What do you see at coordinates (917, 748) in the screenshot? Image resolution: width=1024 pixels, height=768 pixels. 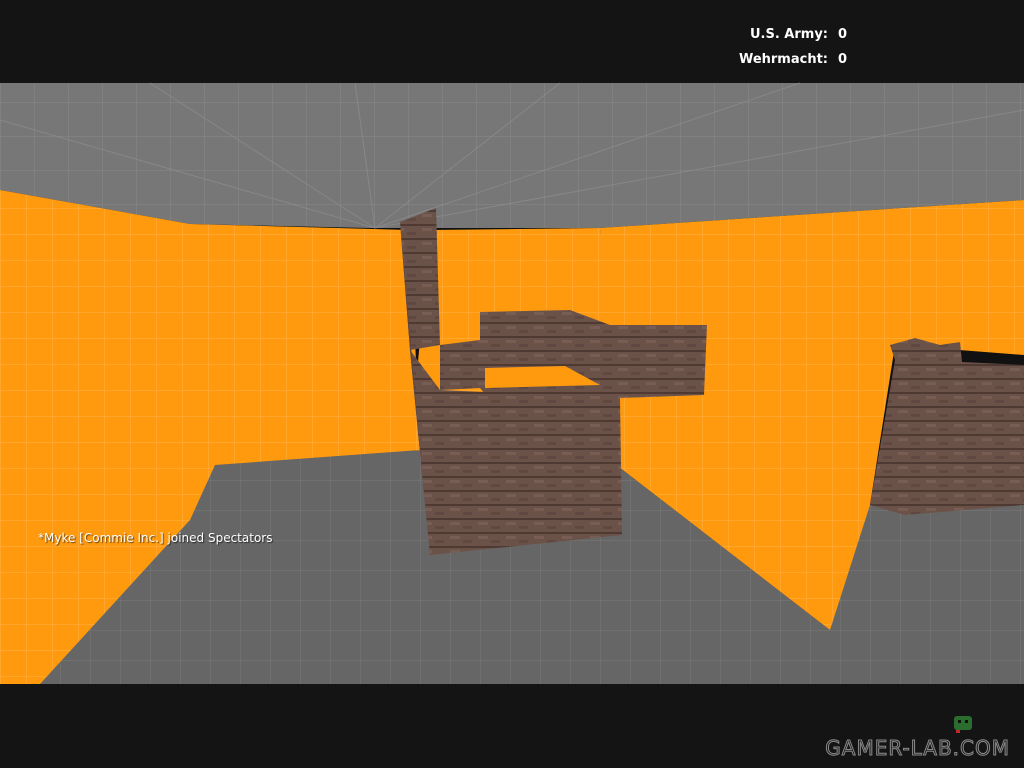 I see `watermark-text: GAMER-LAB.COM` at bounding box center [917, 748].